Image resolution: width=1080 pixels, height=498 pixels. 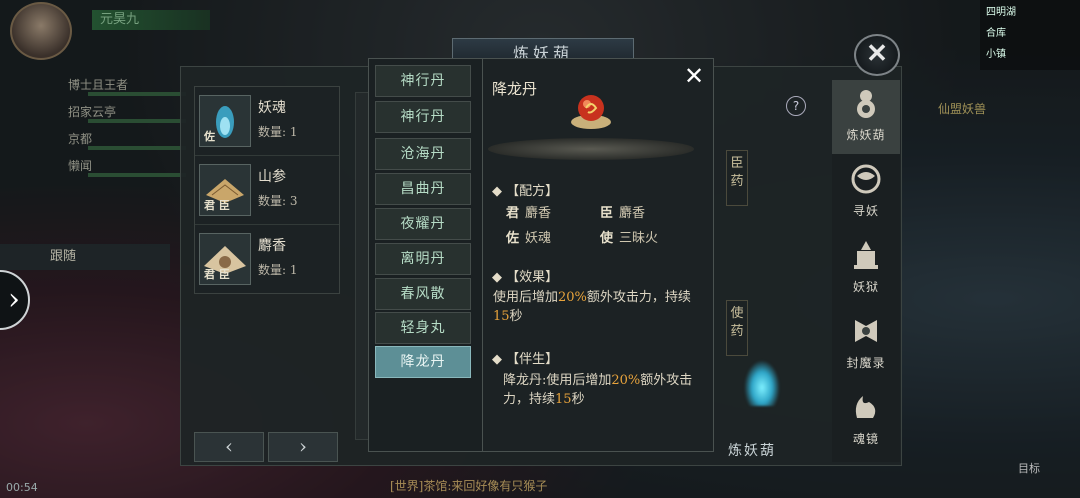 I want to click on seal-record-icon, so click(x=866, y=331).